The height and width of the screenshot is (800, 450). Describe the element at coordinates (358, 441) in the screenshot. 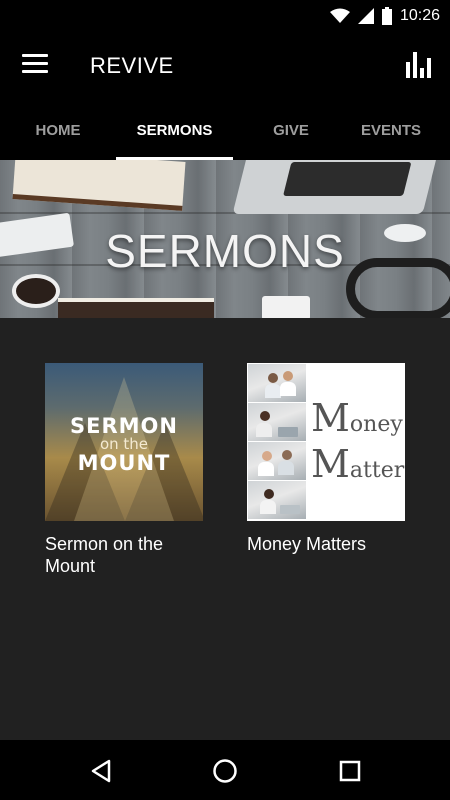

I see `thumbnail-title: Money Matter$` at that location.